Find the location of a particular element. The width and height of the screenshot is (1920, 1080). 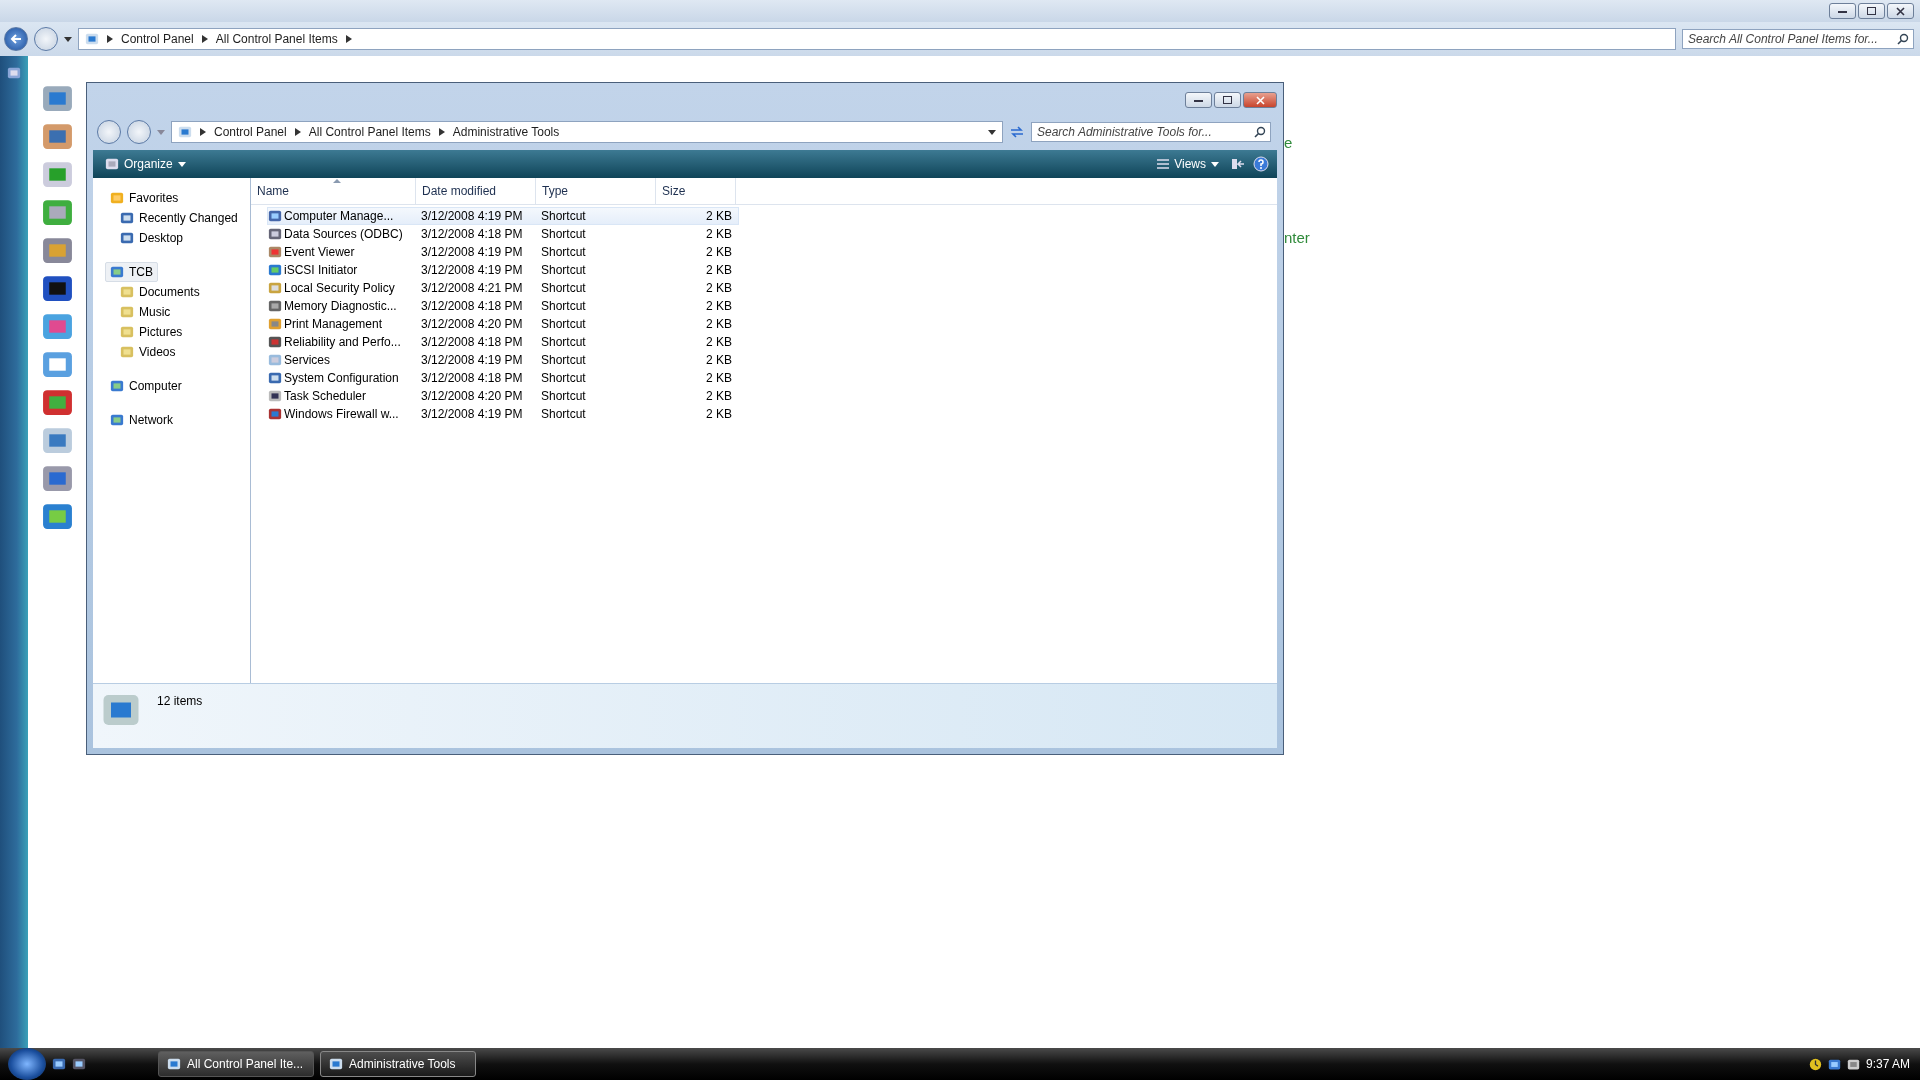

file-row: Services 3/12/2008 4:19 PM Shortcut 2 KB is located at coordinates (503, 360).